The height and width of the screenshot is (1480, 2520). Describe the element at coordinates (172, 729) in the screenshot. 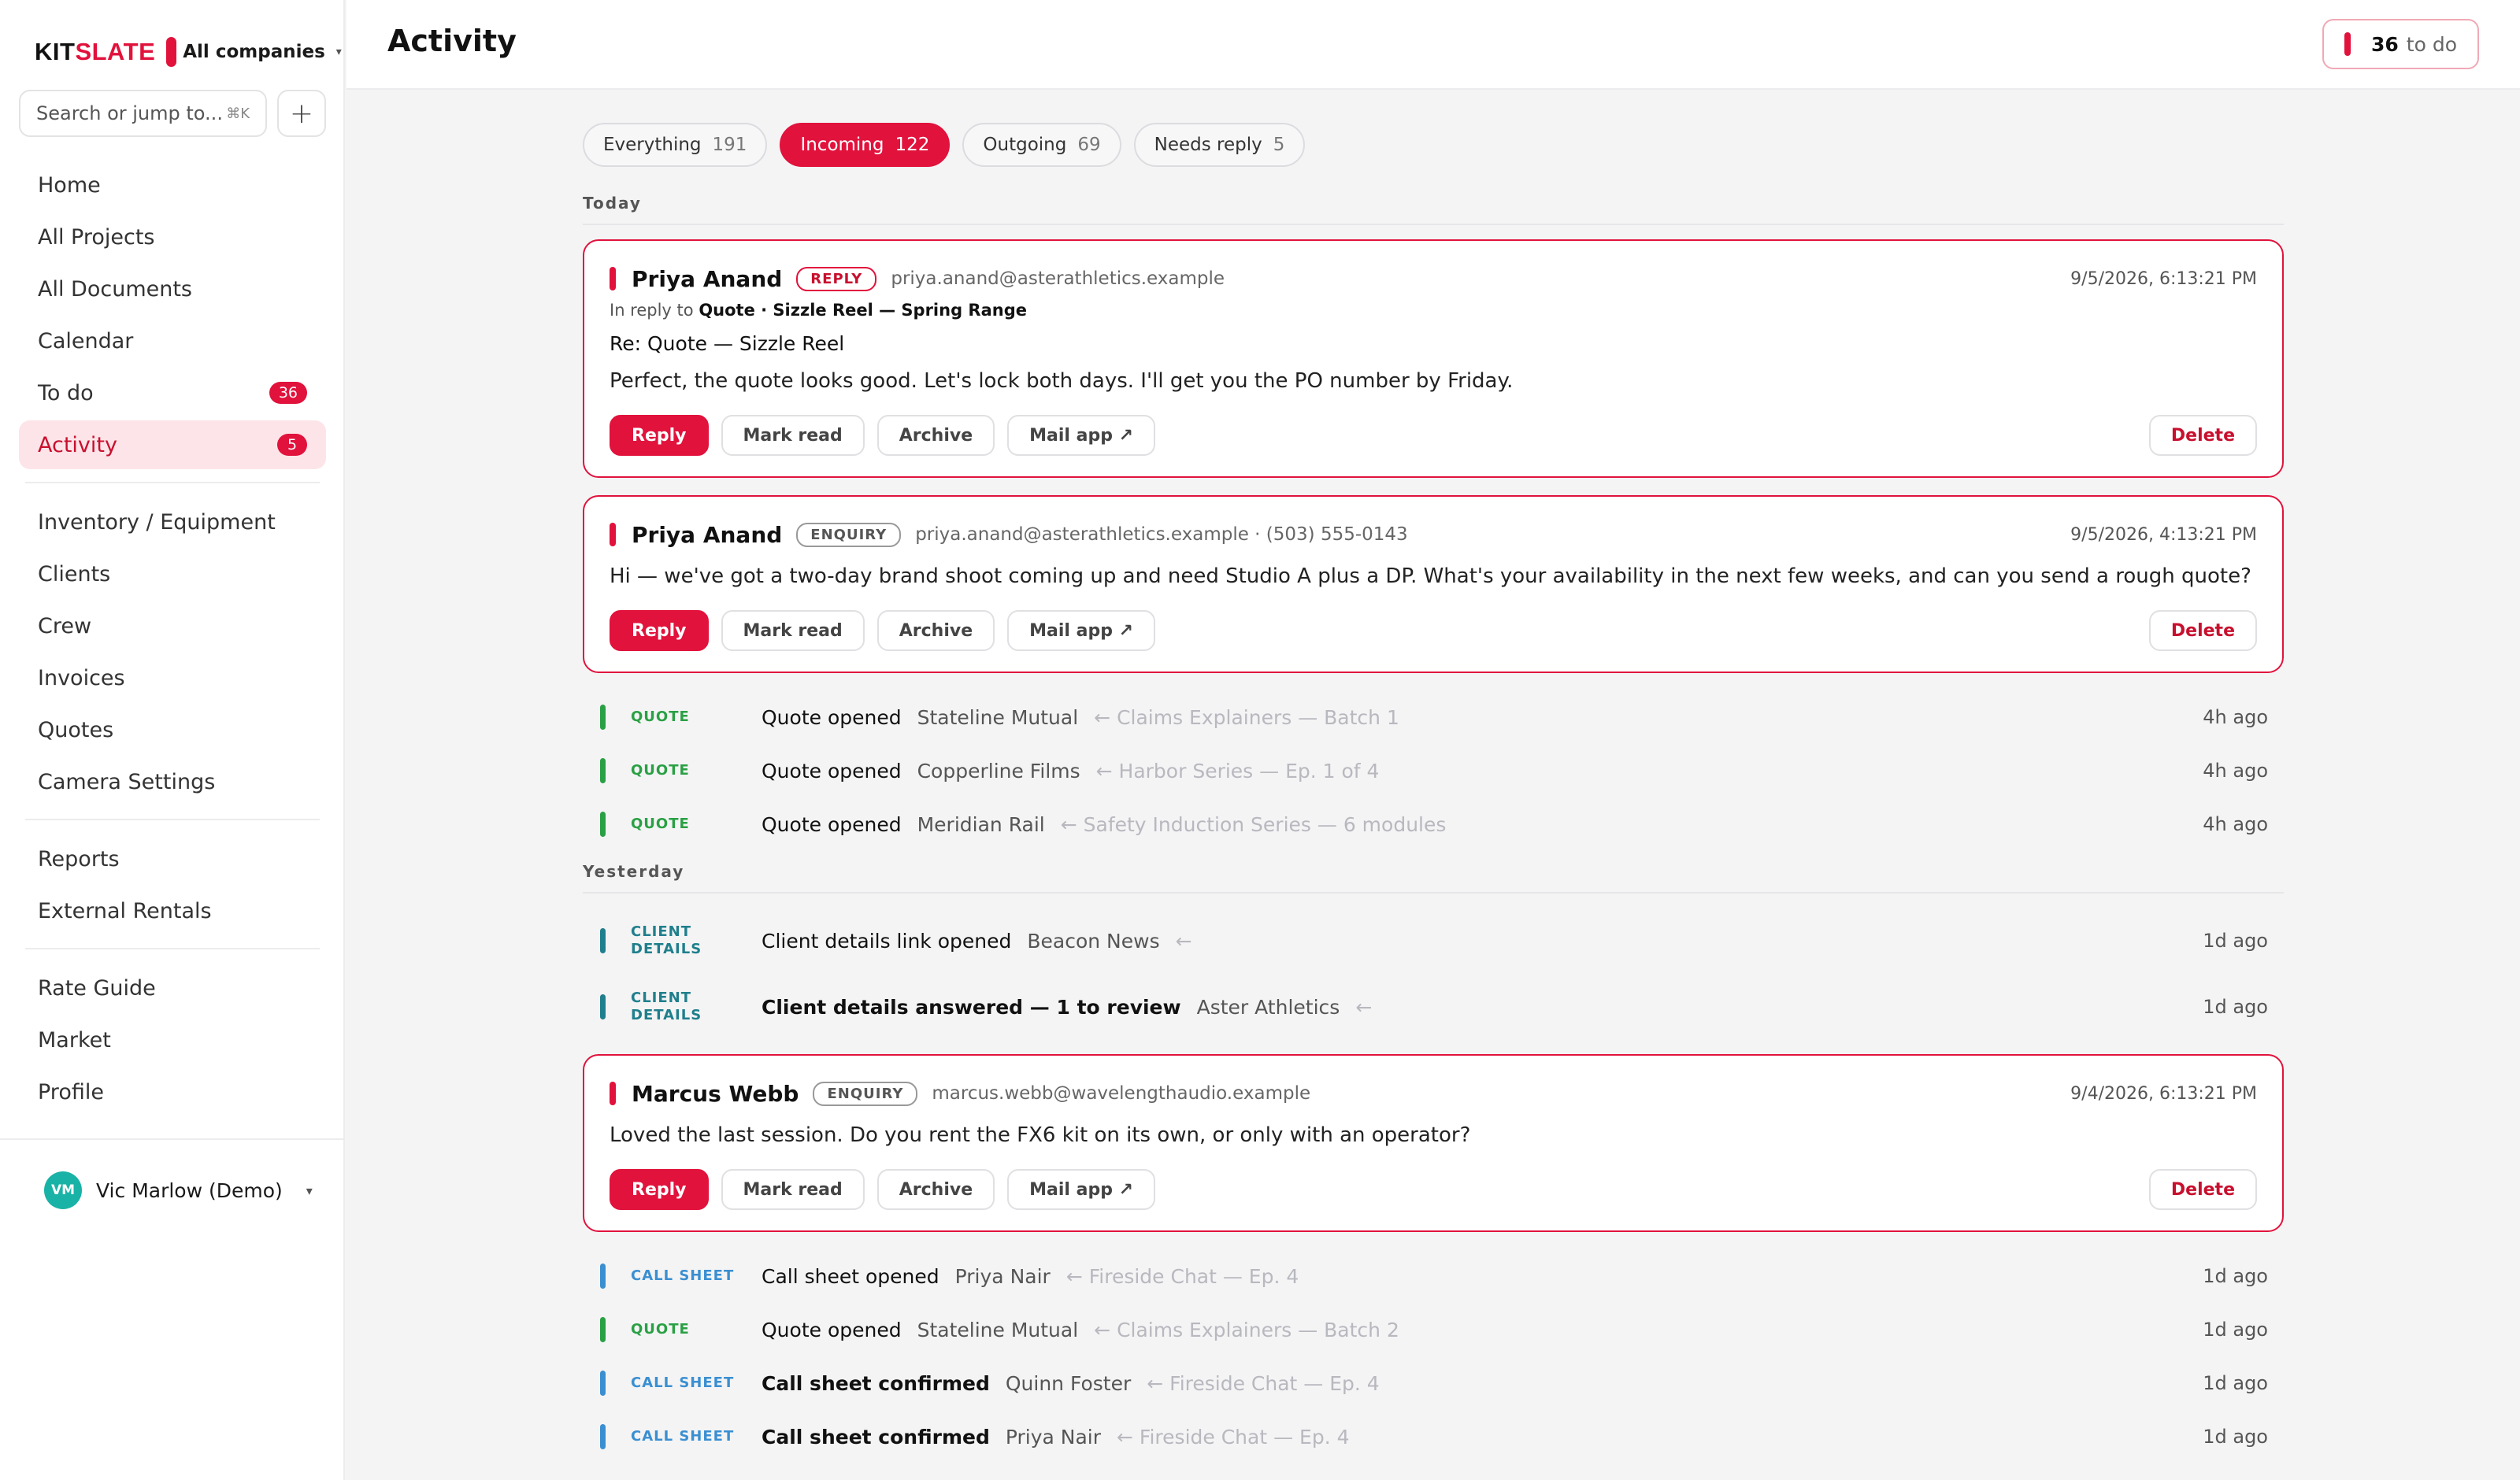

I see `sidebar-item-quotes: Quotes` at that location.